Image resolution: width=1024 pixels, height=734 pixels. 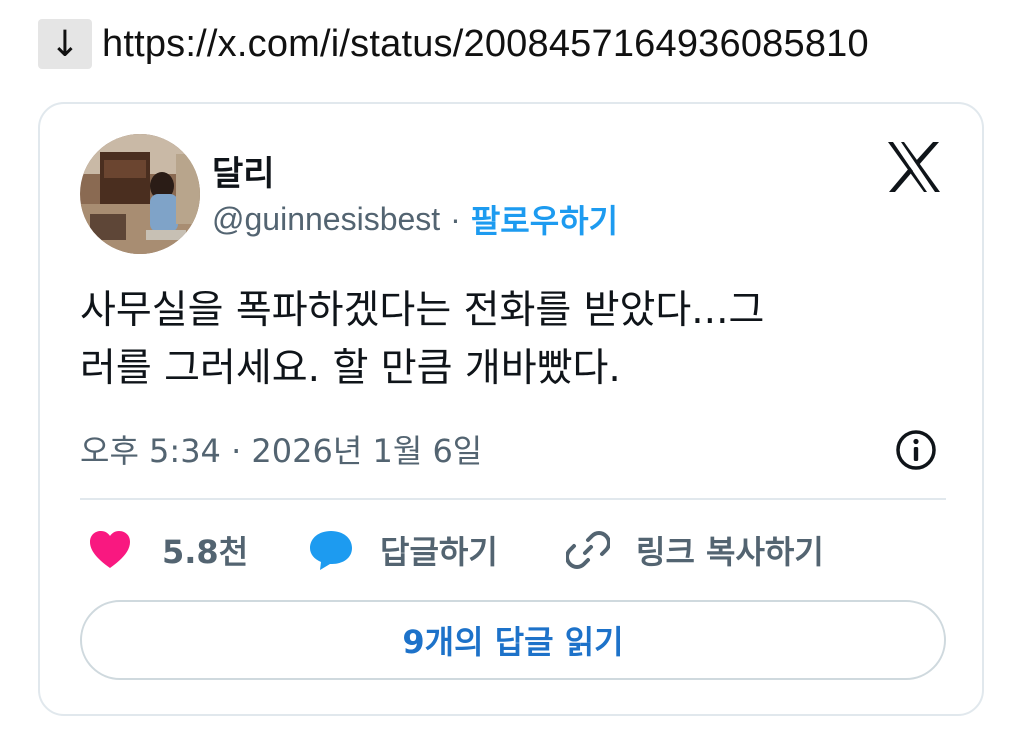 I want to click on link-icon, so click(x=588, y=550).